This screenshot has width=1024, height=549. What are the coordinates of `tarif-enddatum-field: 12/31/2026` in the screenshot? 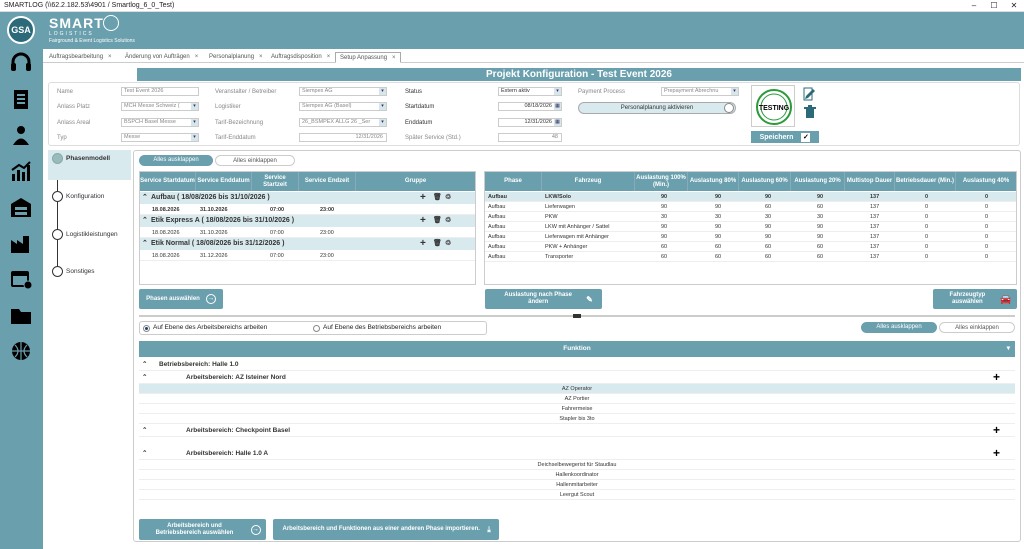 It's located at (343, 137).